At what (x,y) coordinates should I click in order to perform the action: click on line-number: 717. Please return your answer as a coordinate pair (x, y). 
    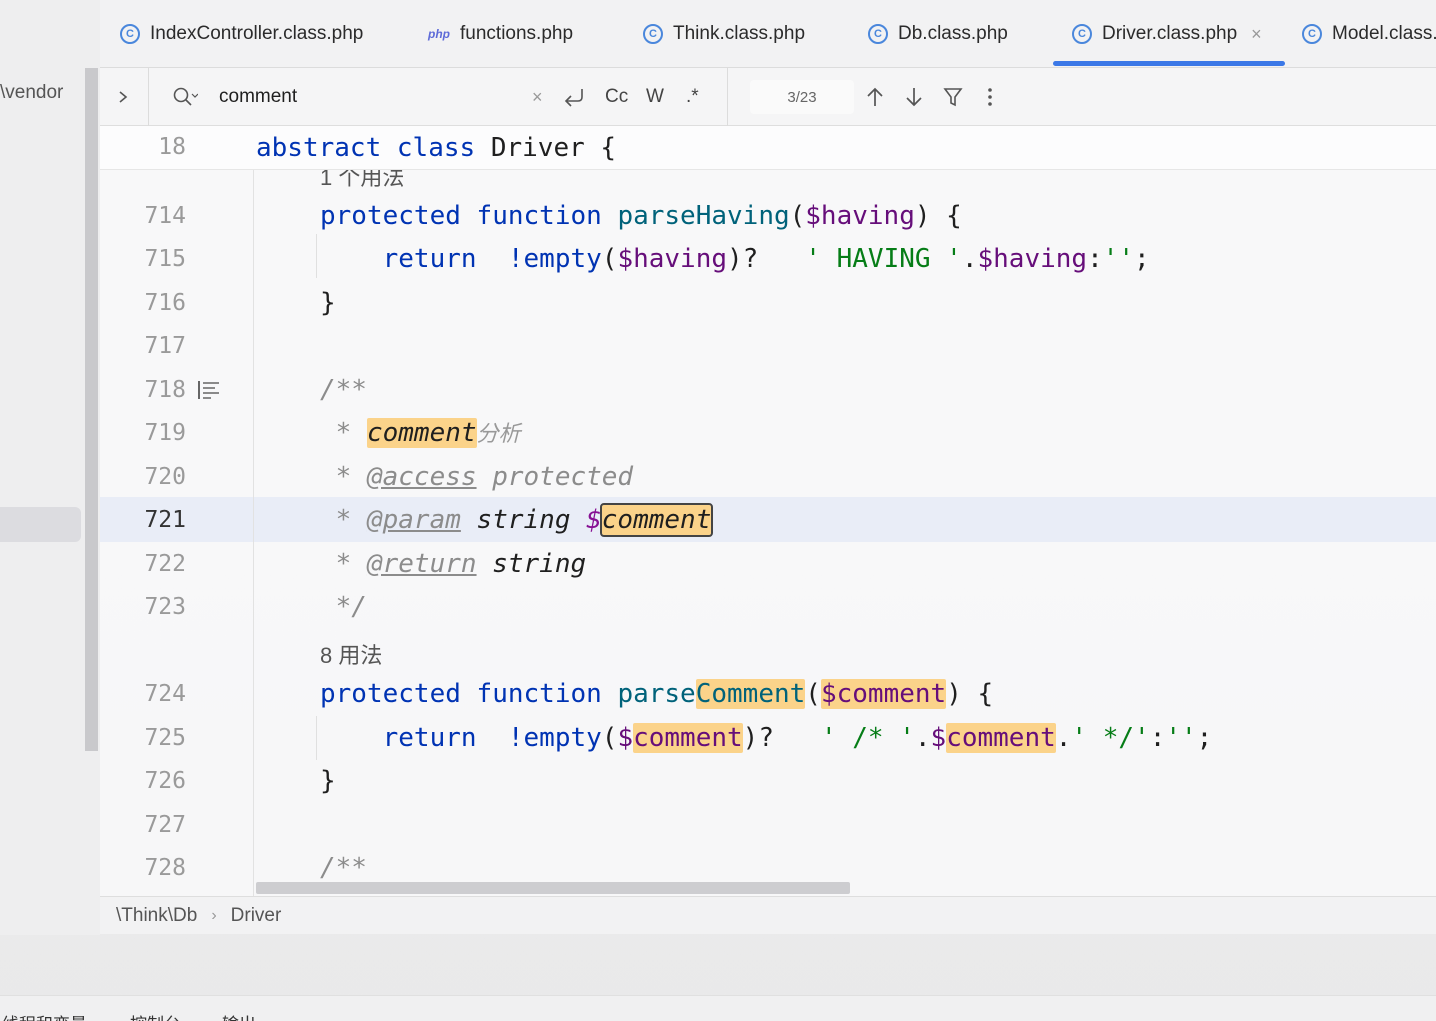
    Looking at the image, I should click on (165, 346).